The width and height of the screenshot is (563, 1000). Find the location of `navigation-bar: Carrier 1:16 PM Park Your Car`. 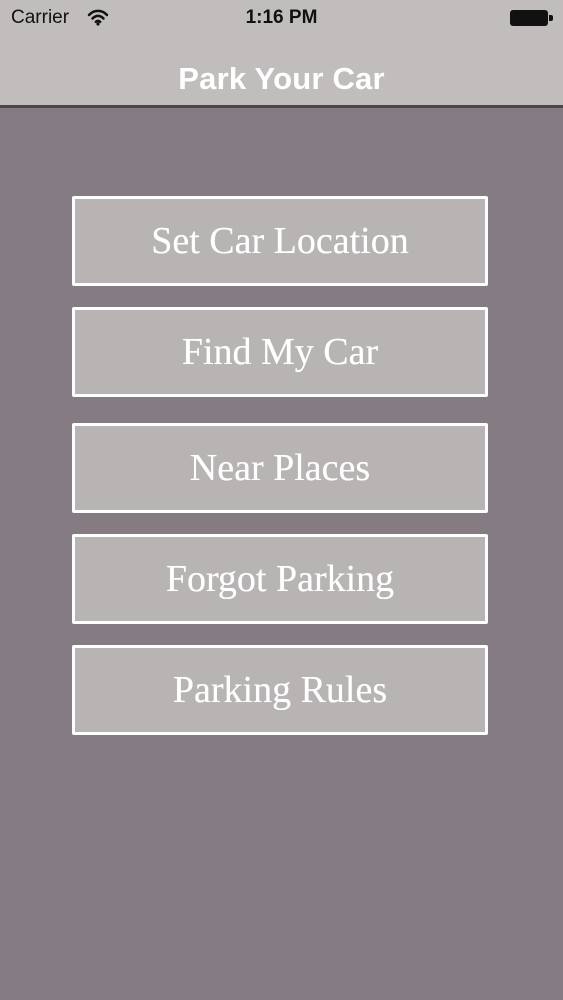

navigation-bar: Carrier 1:16 PM Park Your Car is located at coordinates (281, 54).